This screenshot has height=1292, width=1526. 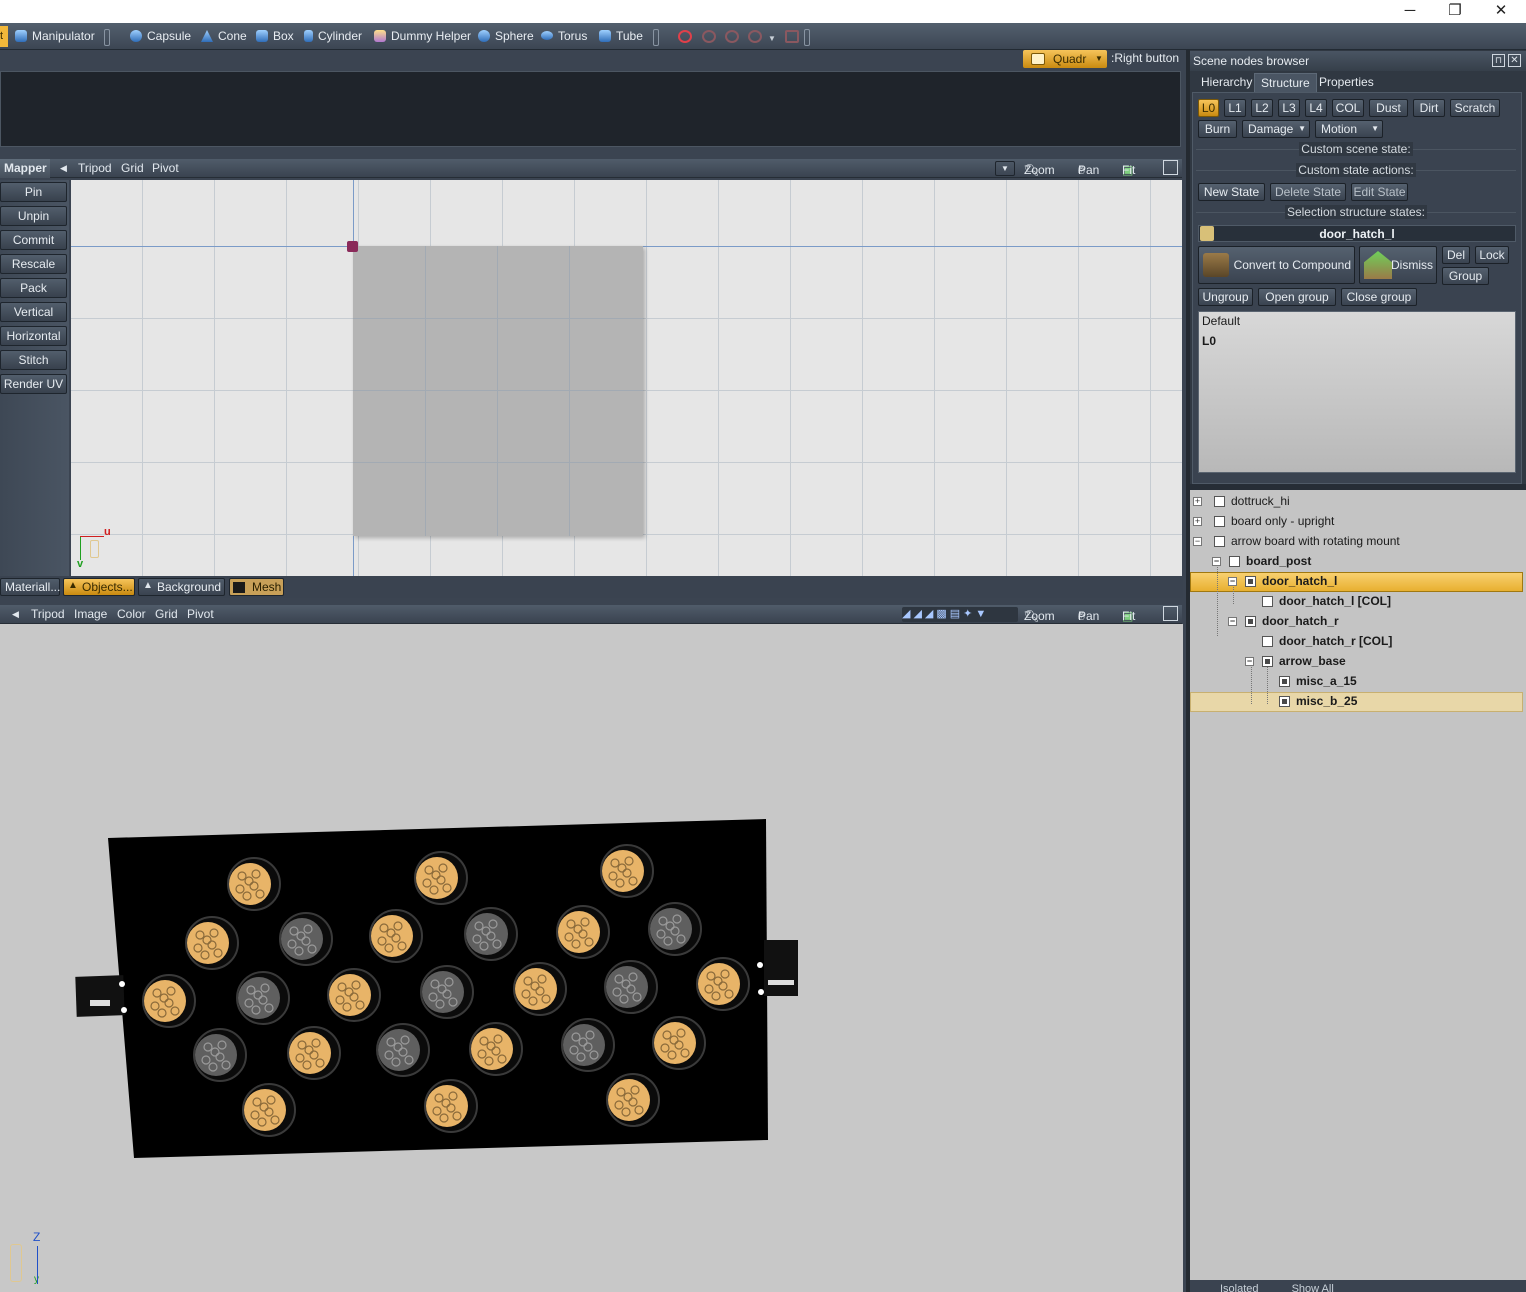 I want to click on close-panel-icon: ✕, so click(x=1514, y=60).